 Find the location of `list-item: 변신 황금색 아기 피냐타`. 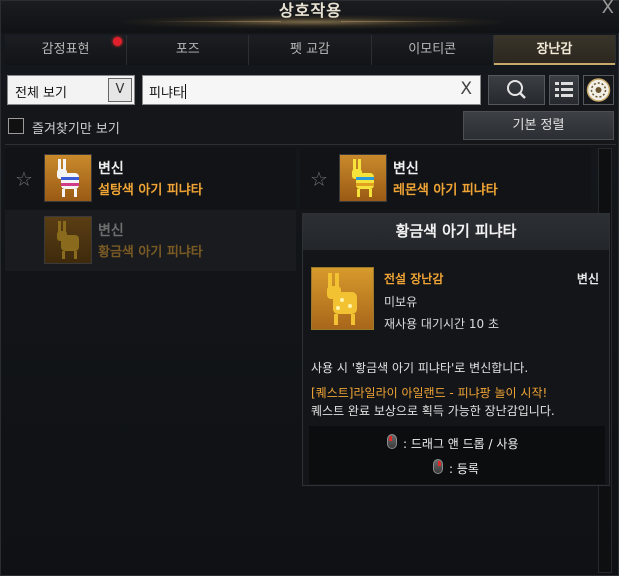

list-item: 변신 황금색 아기 피냐타 is located at coordinates (150, 240).